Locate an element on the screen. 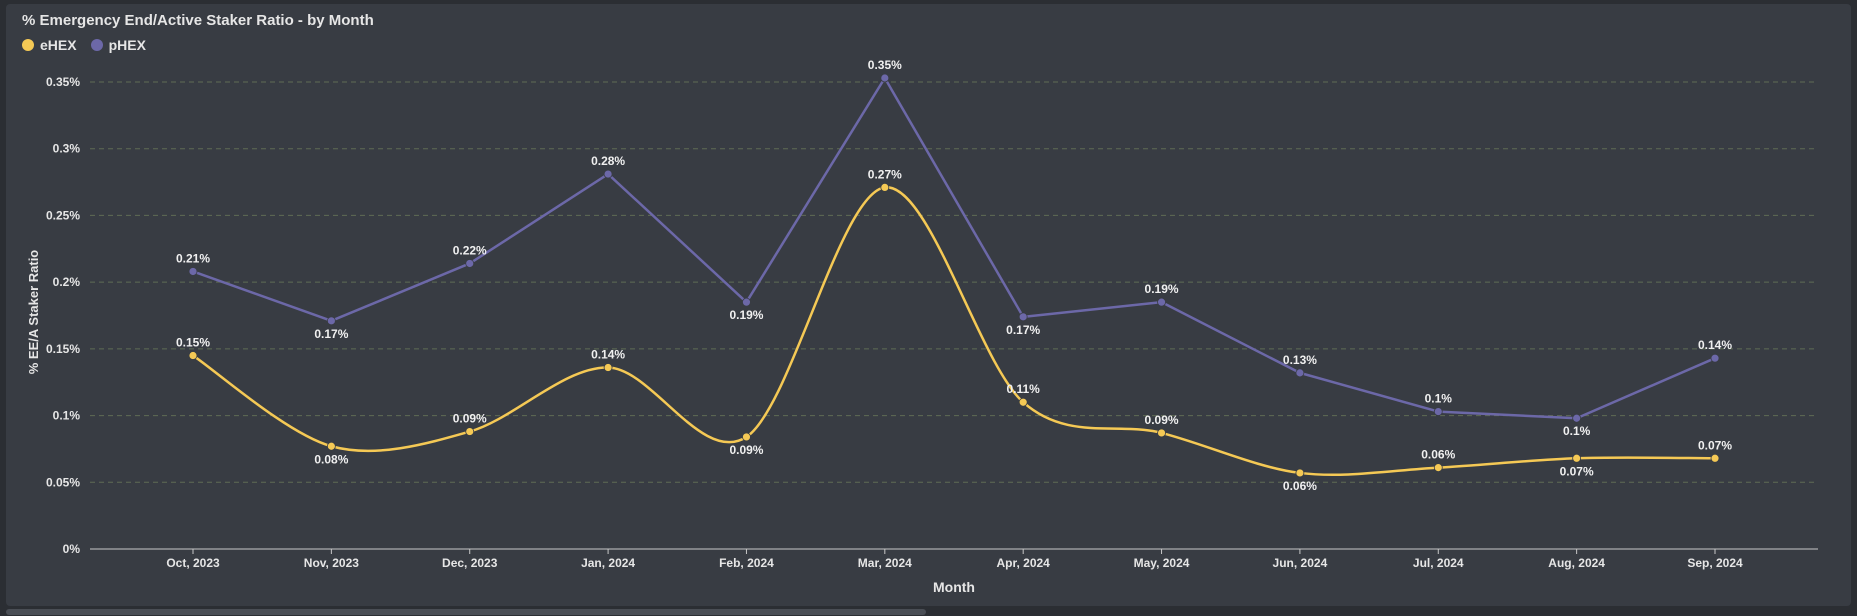  y-tick-label: 0.25% is located at coordinates (63, 215).